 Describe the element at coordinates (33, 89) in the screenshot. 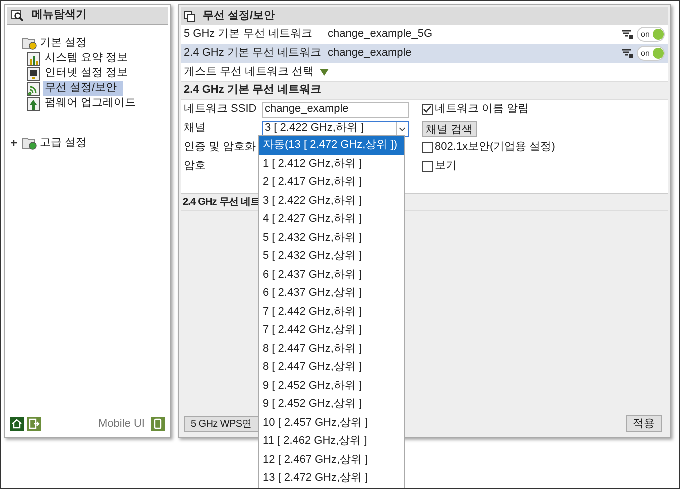

I see `wifi-icon` at that location.